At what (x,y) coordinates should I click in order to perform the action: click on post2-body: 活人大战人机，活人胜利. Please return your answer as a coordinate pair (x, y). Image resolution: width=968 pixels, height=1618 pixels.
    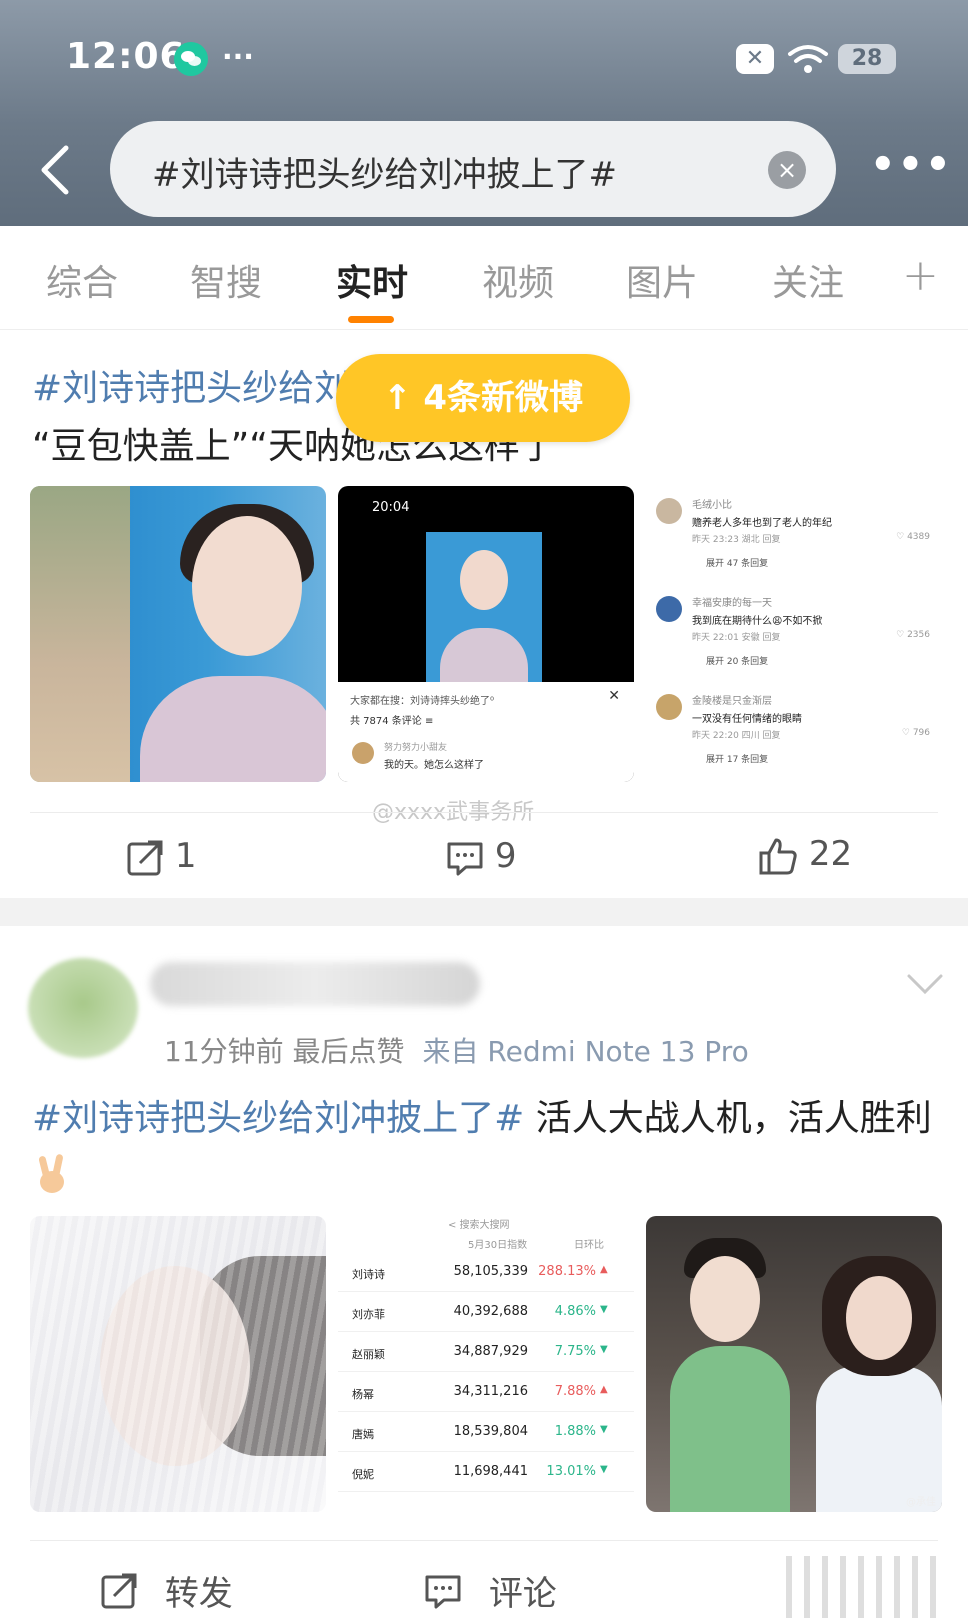
    Looking at the image, I should click on (728, 1118).